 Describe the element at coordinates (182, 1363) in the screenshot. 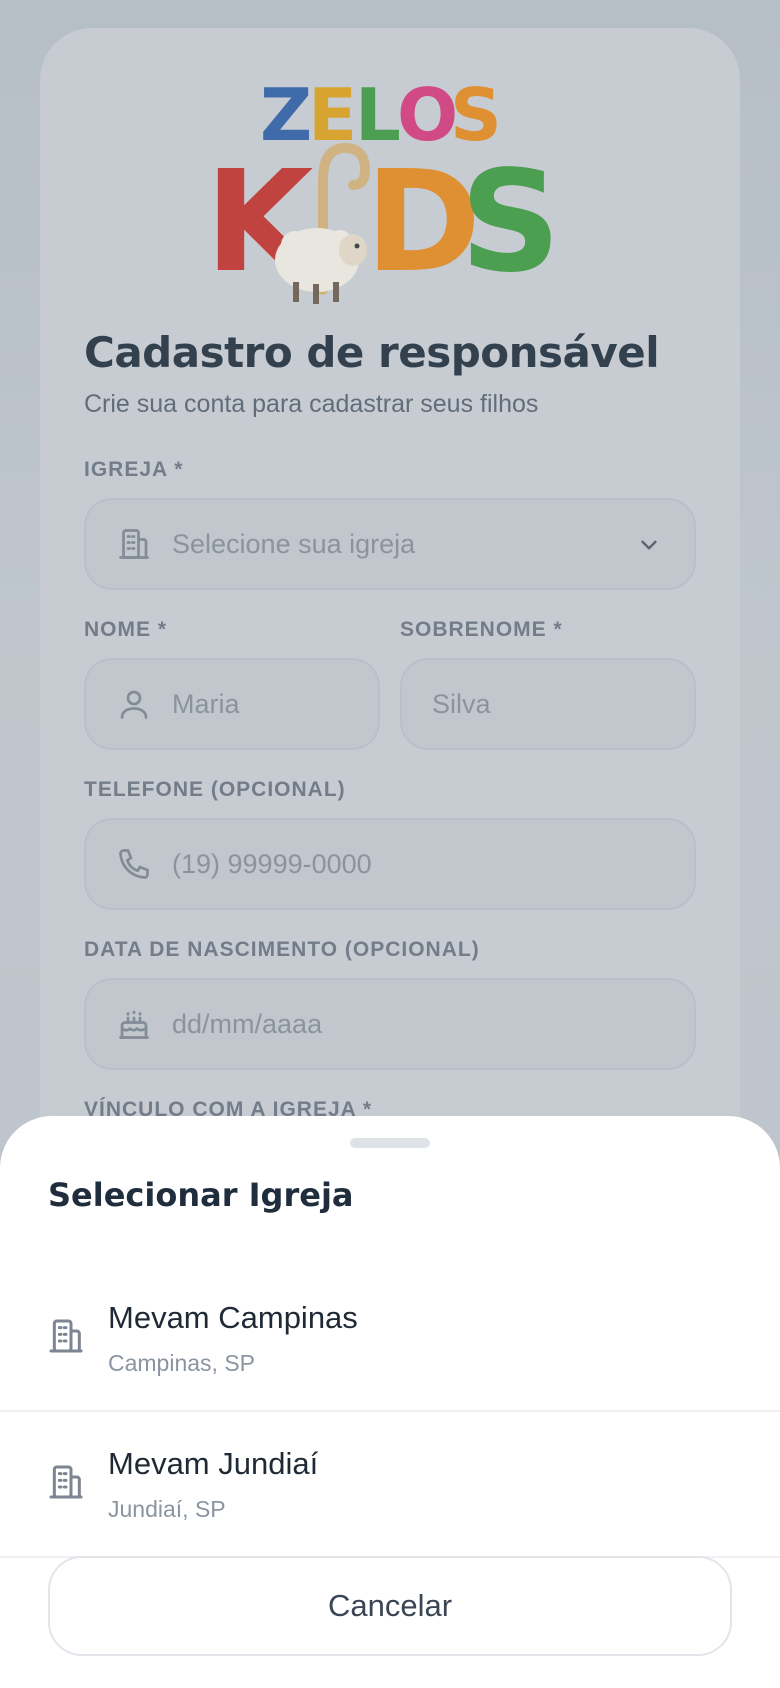

I see `church-option-location: Campinas, SP` at that location.